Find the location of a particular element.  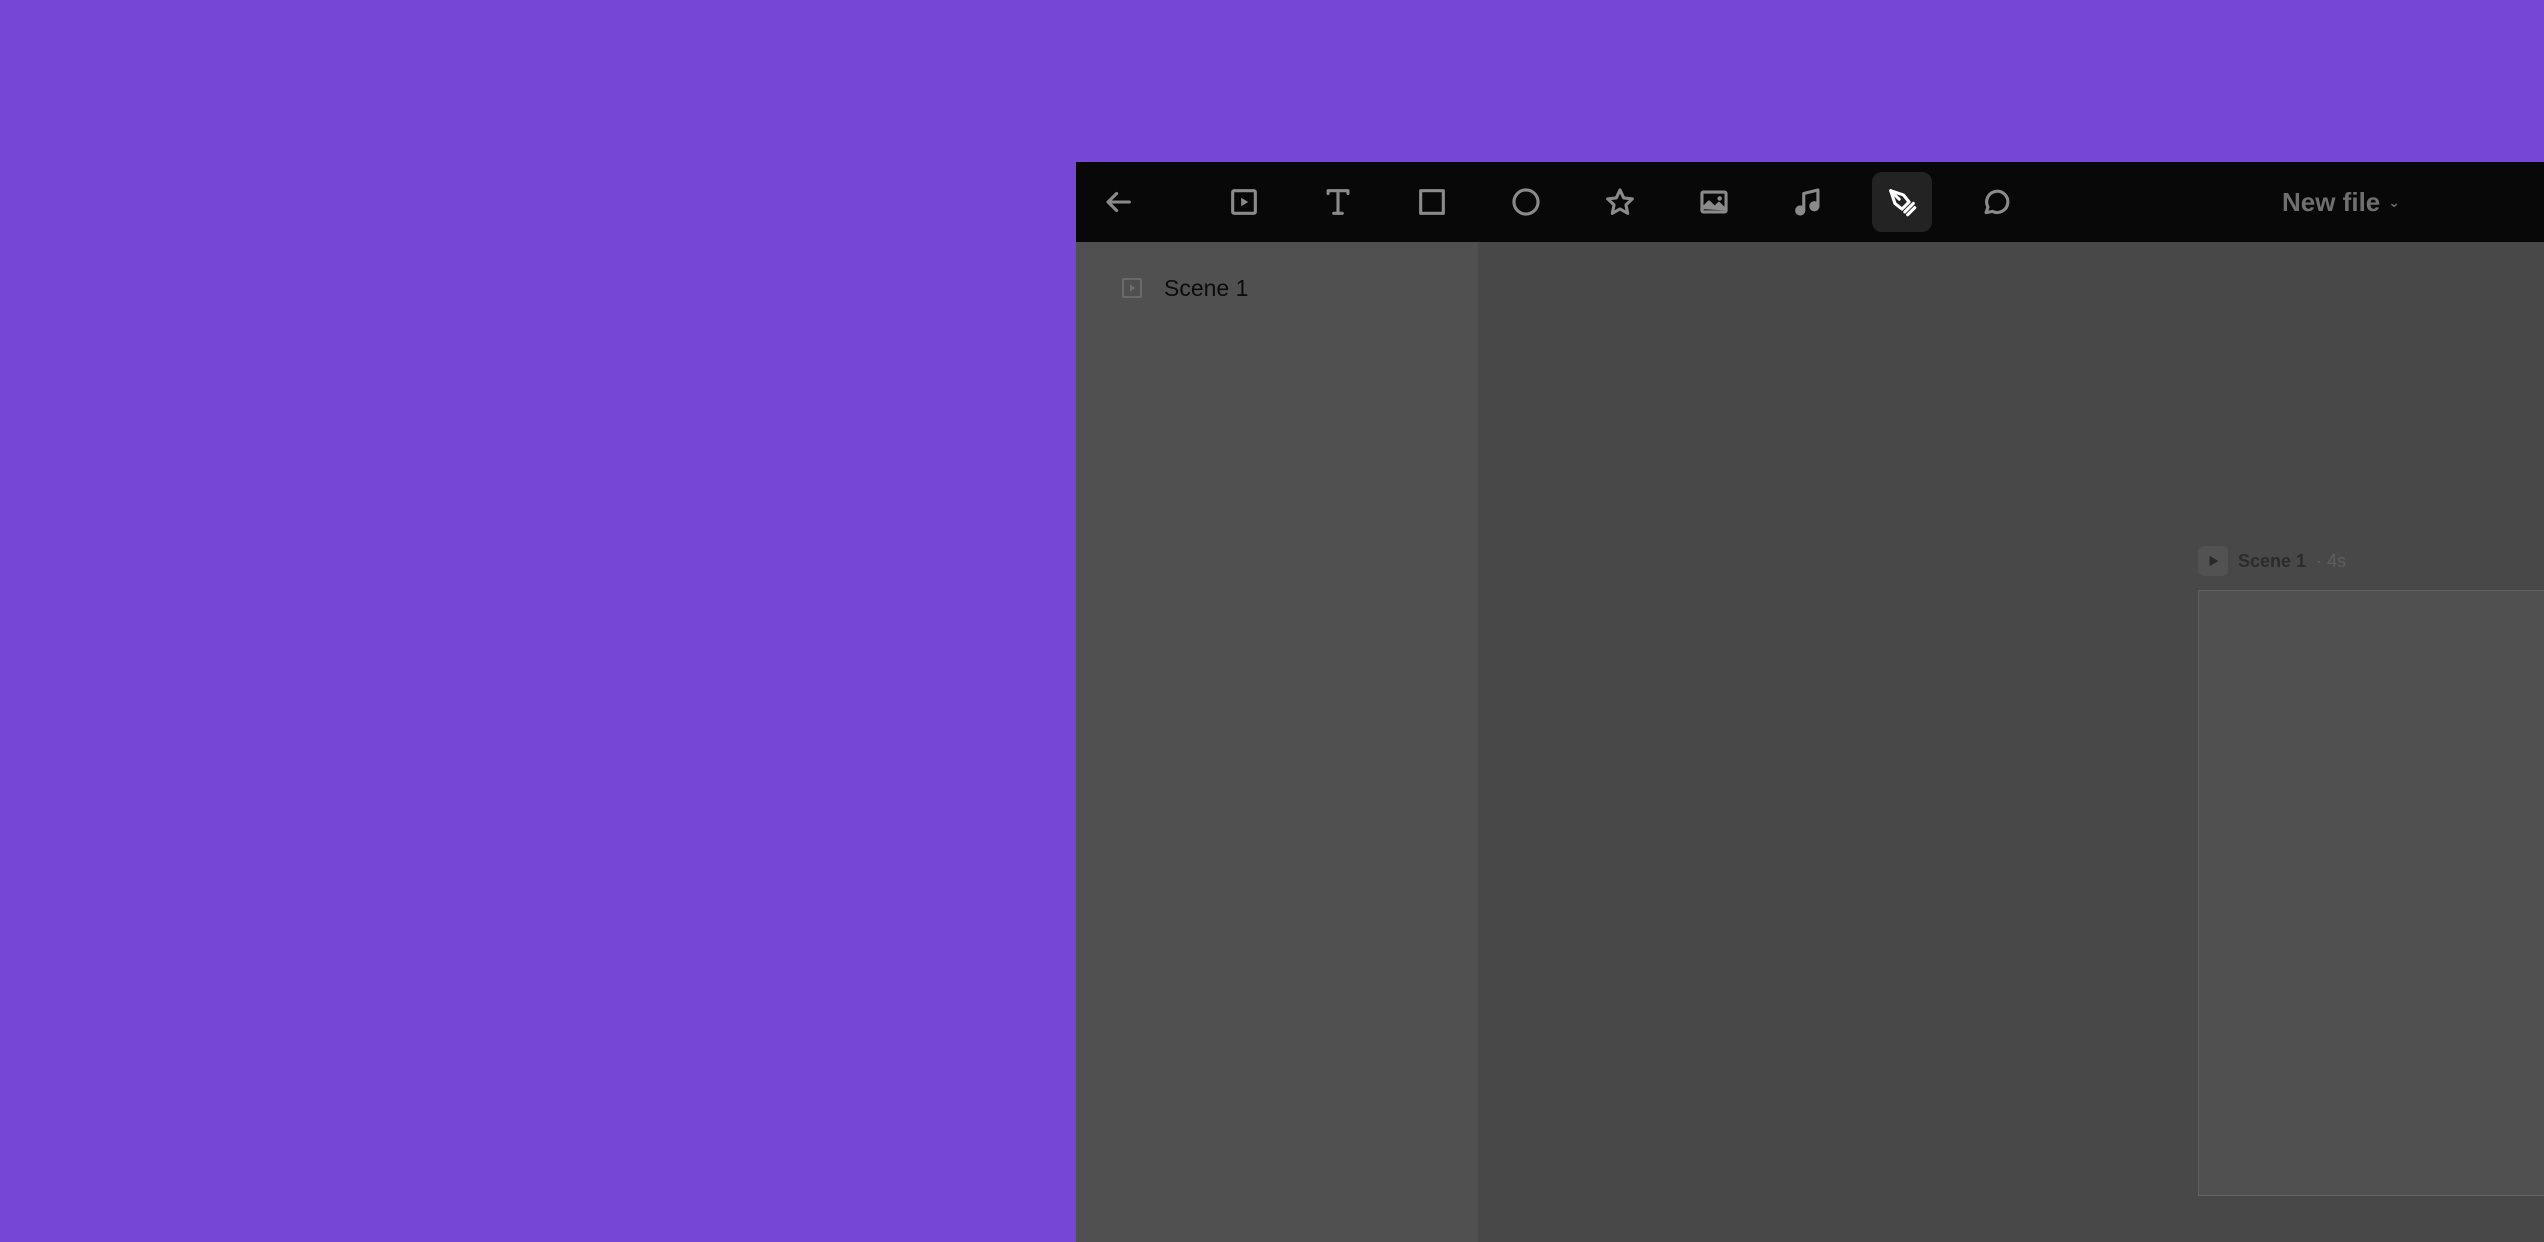

sidebar-item-label: Scene 1 is located at coordinates (1206, 287).